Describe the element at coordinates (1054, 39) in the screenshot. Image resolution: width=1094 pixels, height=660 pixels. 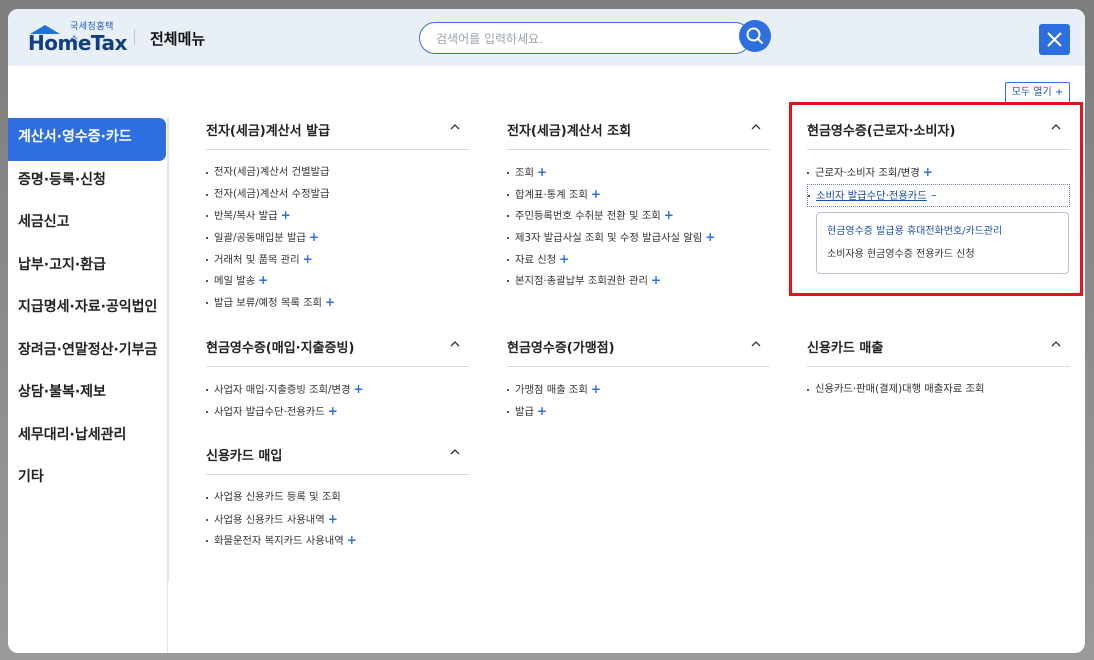
I see `close-button` at that location.